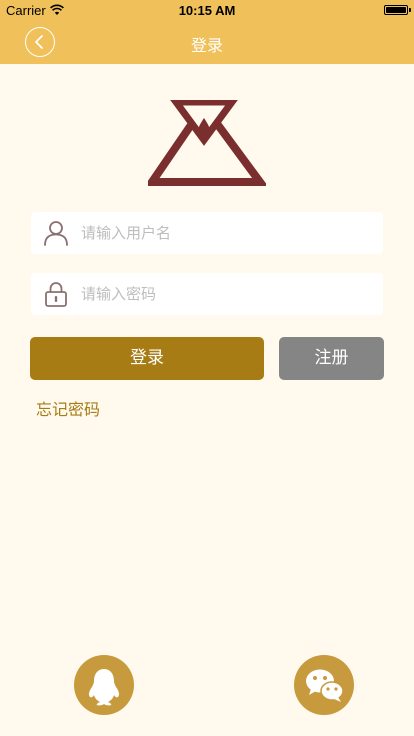  Describe the element at coordinates (56, 233) in the screenshot. I see `user-icon` at that location.